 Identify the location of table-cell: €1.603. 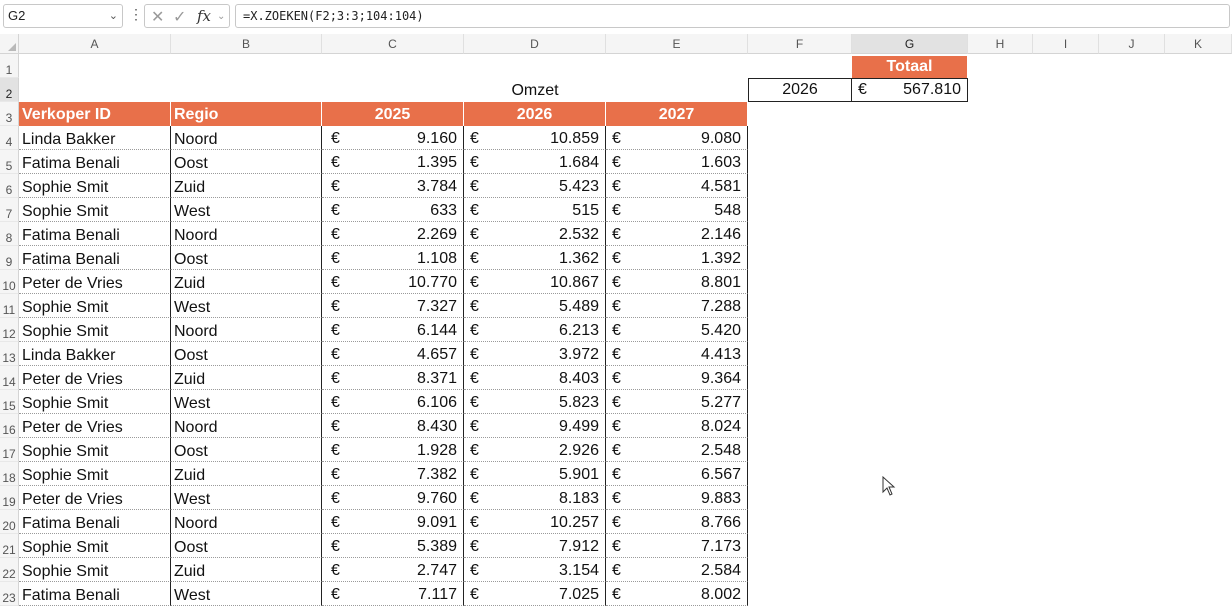
(677, 162).